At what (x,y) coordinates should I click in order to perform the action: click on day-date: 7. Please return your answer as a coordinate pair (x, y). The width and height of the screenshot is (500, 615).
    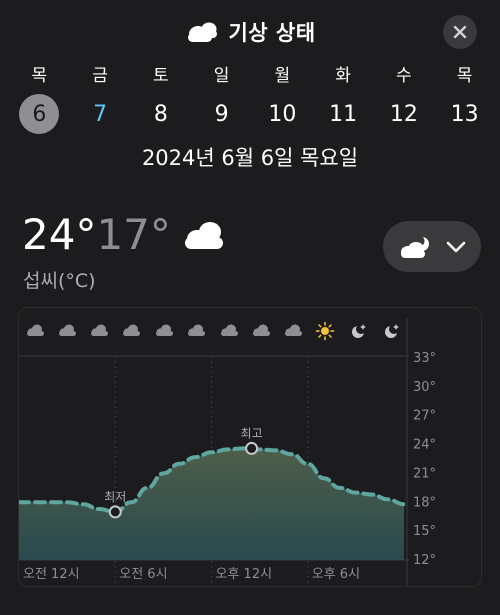
    Looking at the image, I should click on (100, 114).